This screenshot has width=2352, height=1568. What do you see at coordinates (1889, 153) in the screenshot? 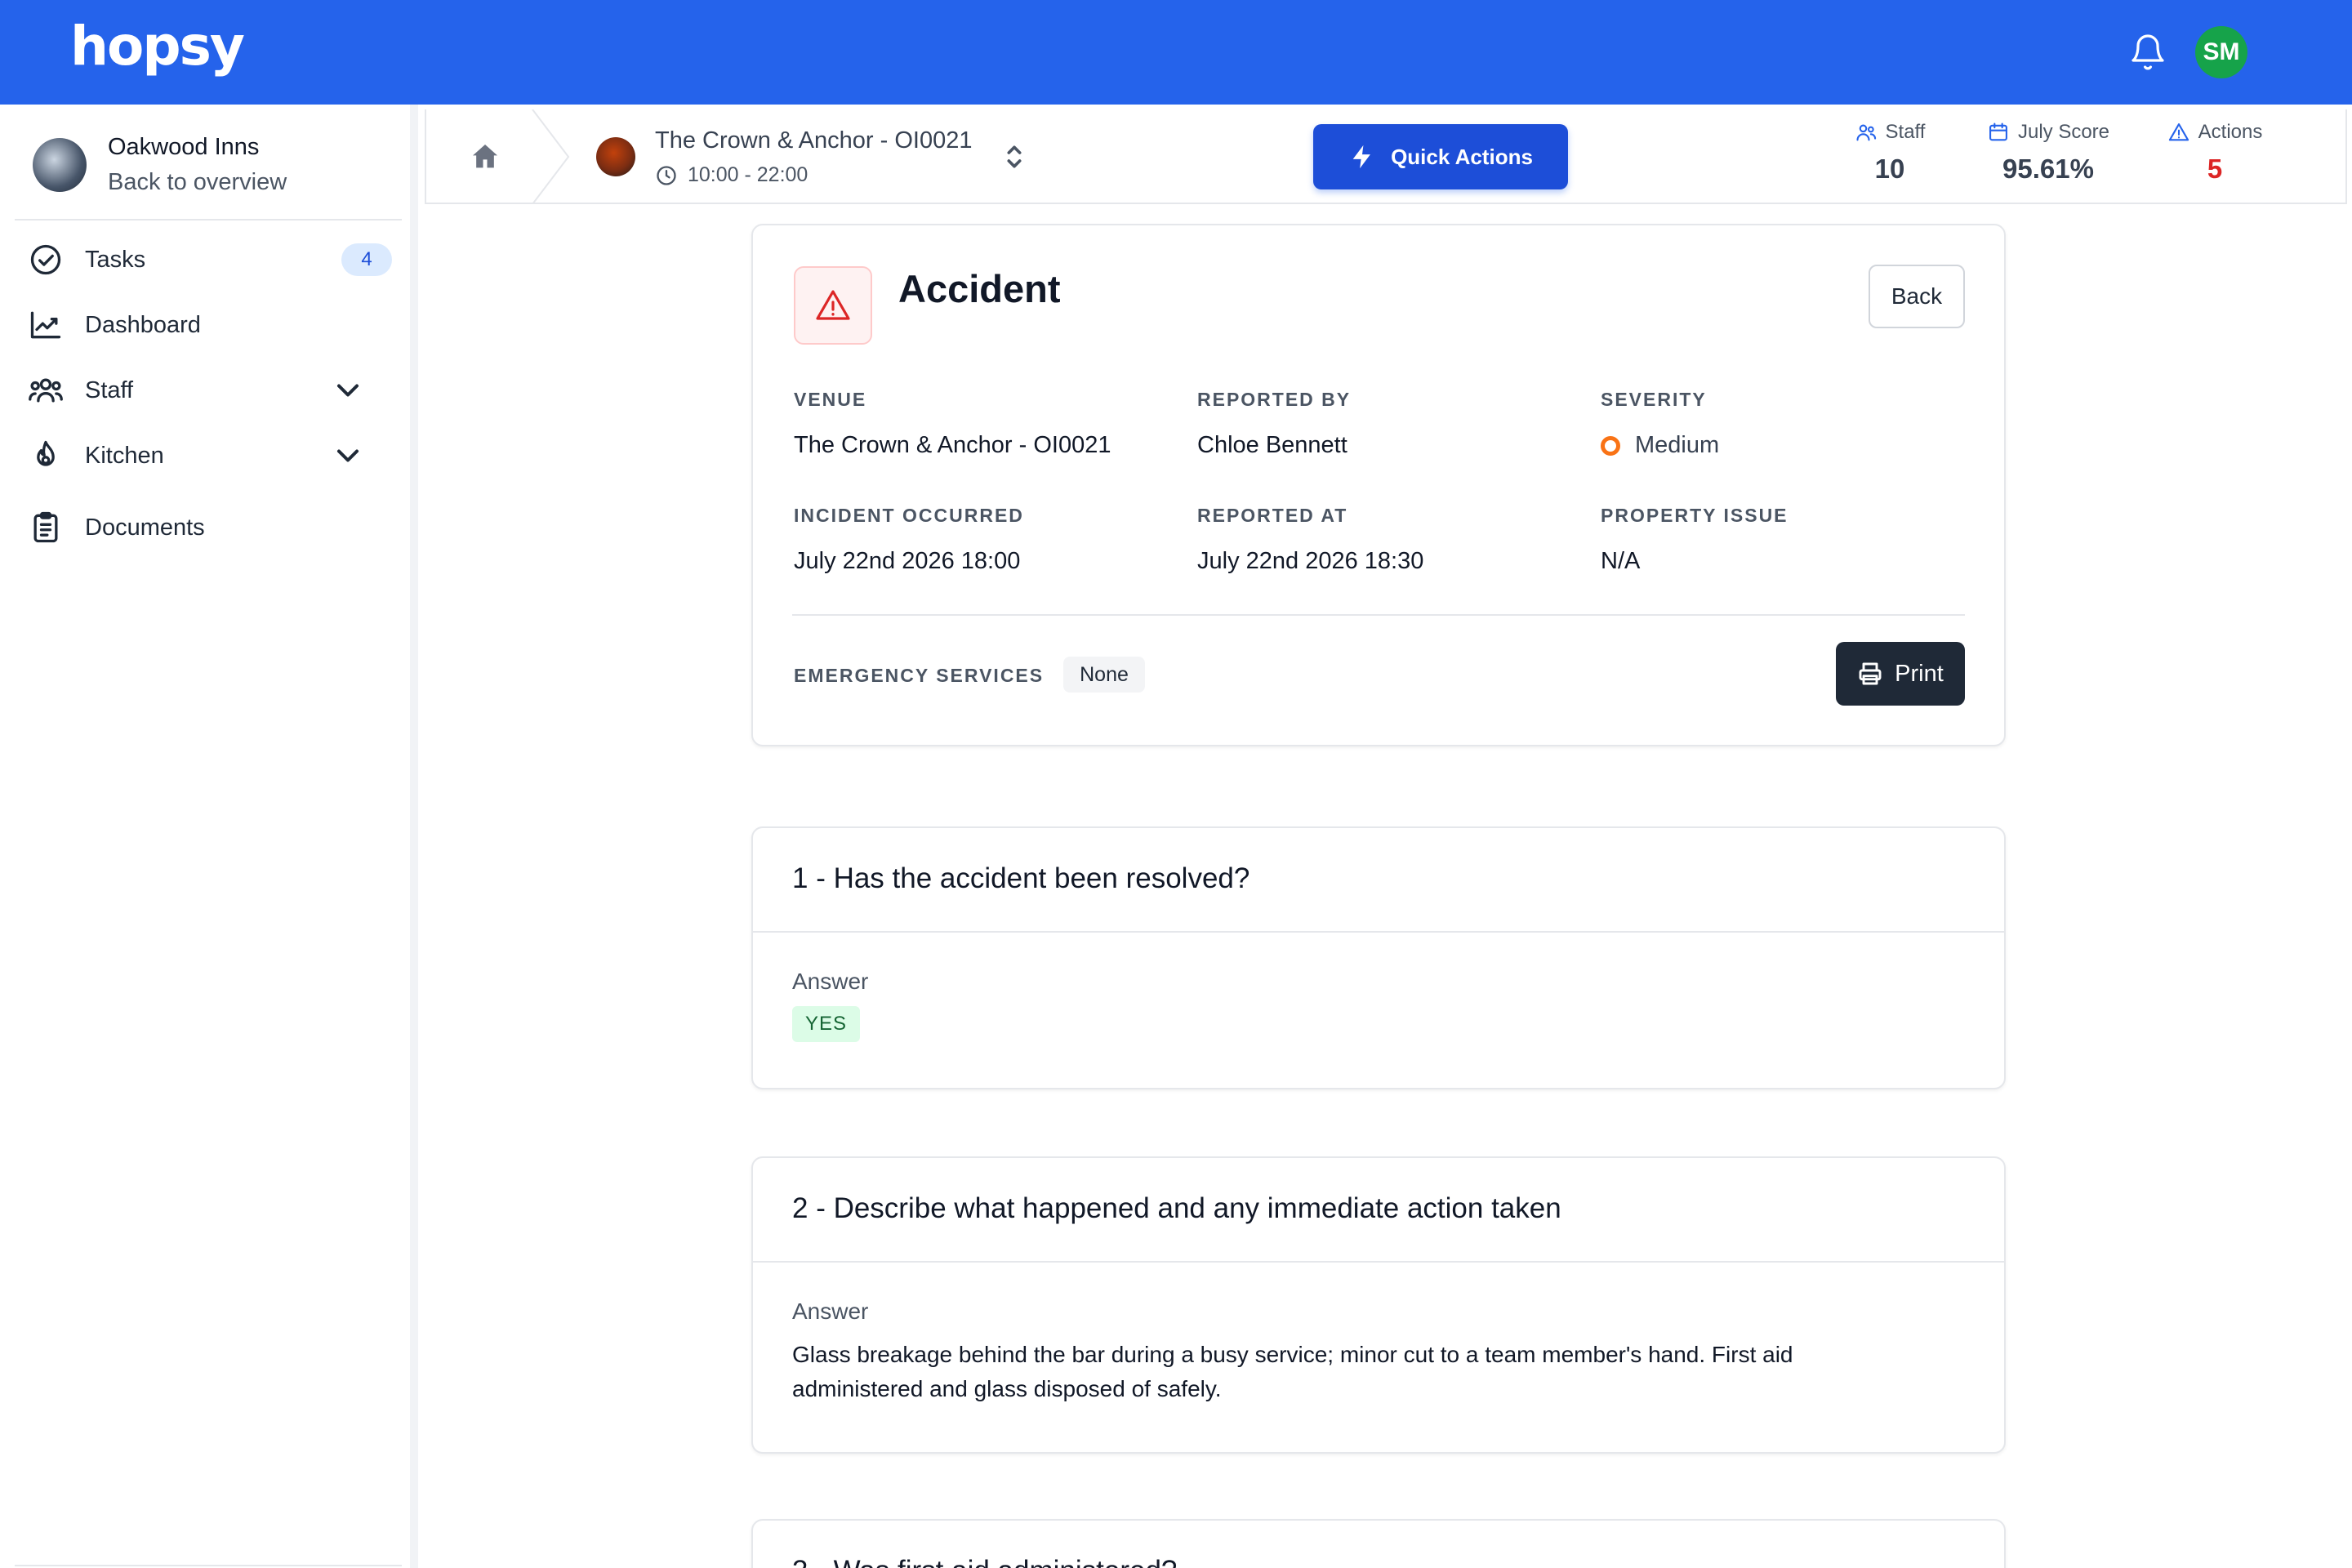
I see `staff-stat: Staff 10` at bounding box center [1889, 153].